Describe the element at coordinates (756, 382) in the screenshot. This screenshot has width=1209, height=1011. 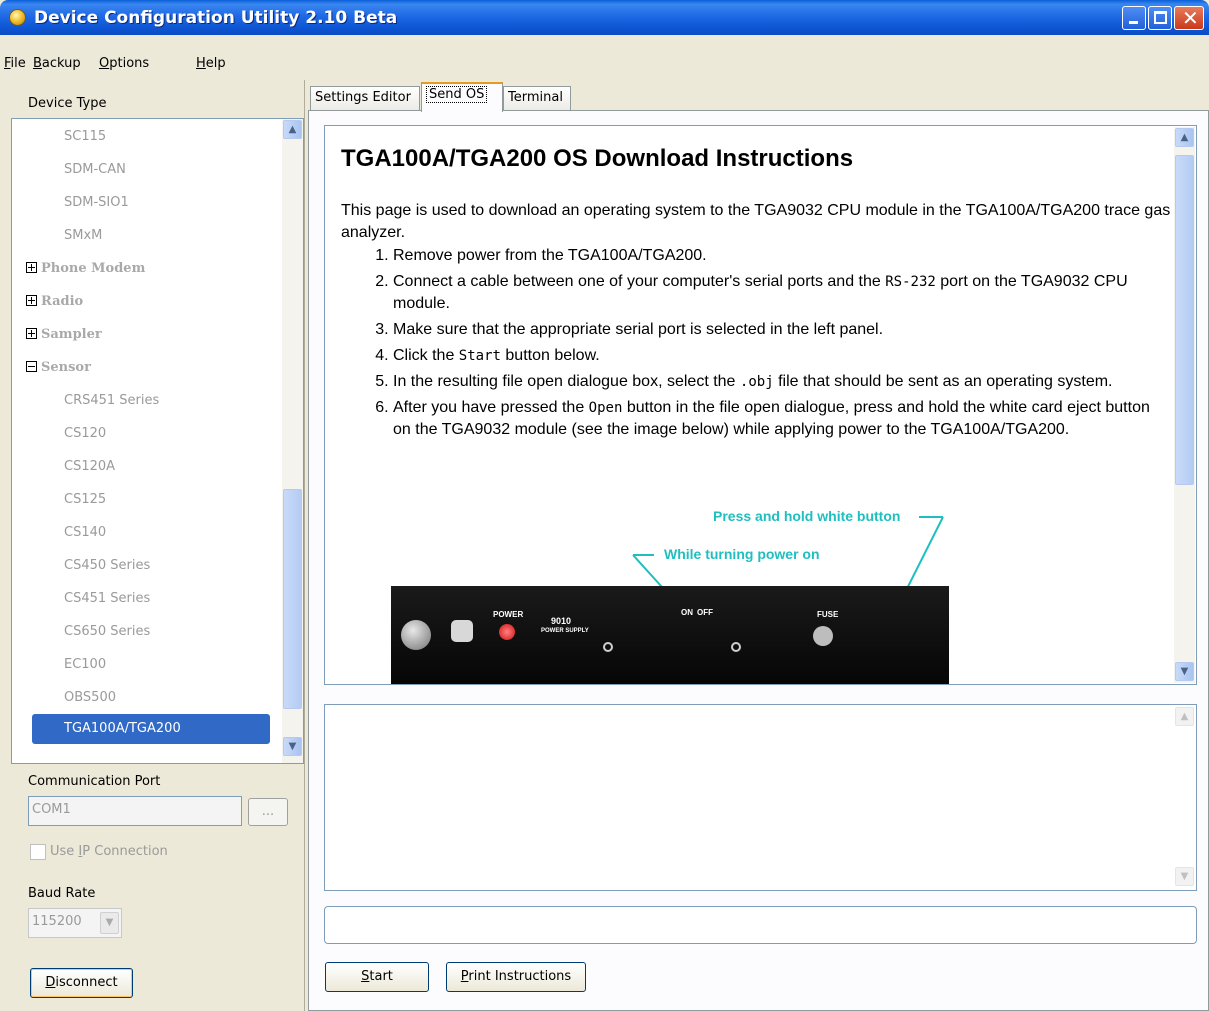
I see `code-text: .obj` at that location.